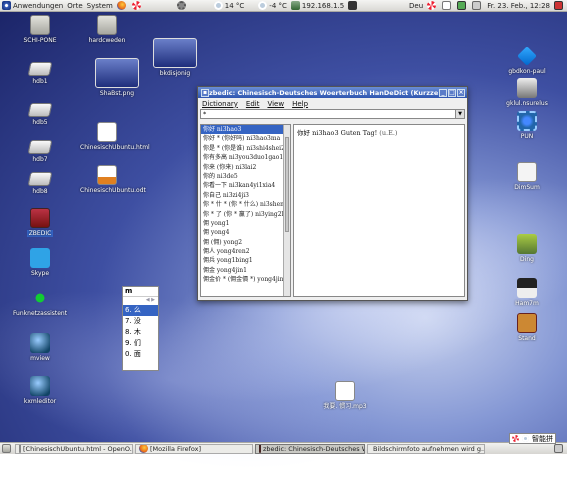 The image size is (567, 502). I want to click on drive-icon, so click(40, 147).